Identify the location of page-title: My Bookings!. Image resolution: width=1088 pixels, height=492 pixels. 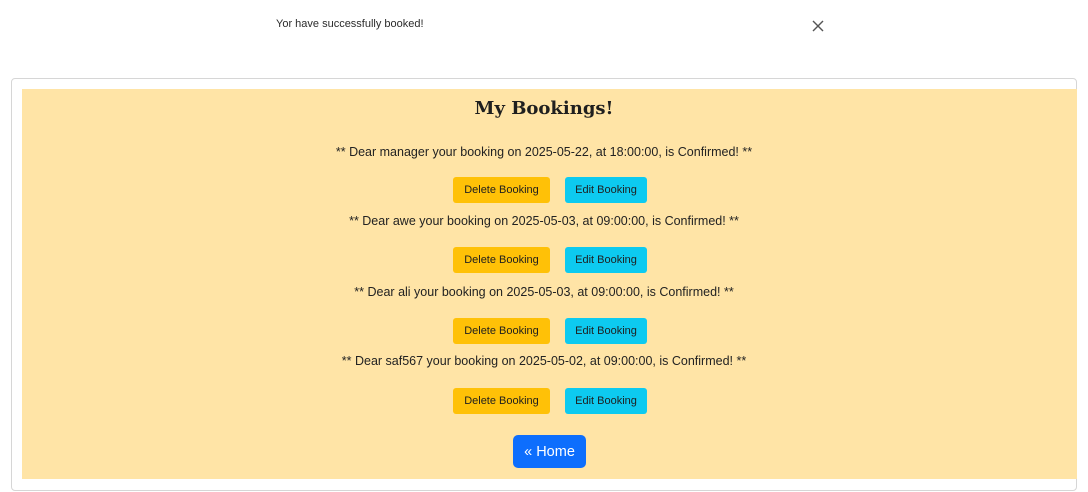
(544, 108).